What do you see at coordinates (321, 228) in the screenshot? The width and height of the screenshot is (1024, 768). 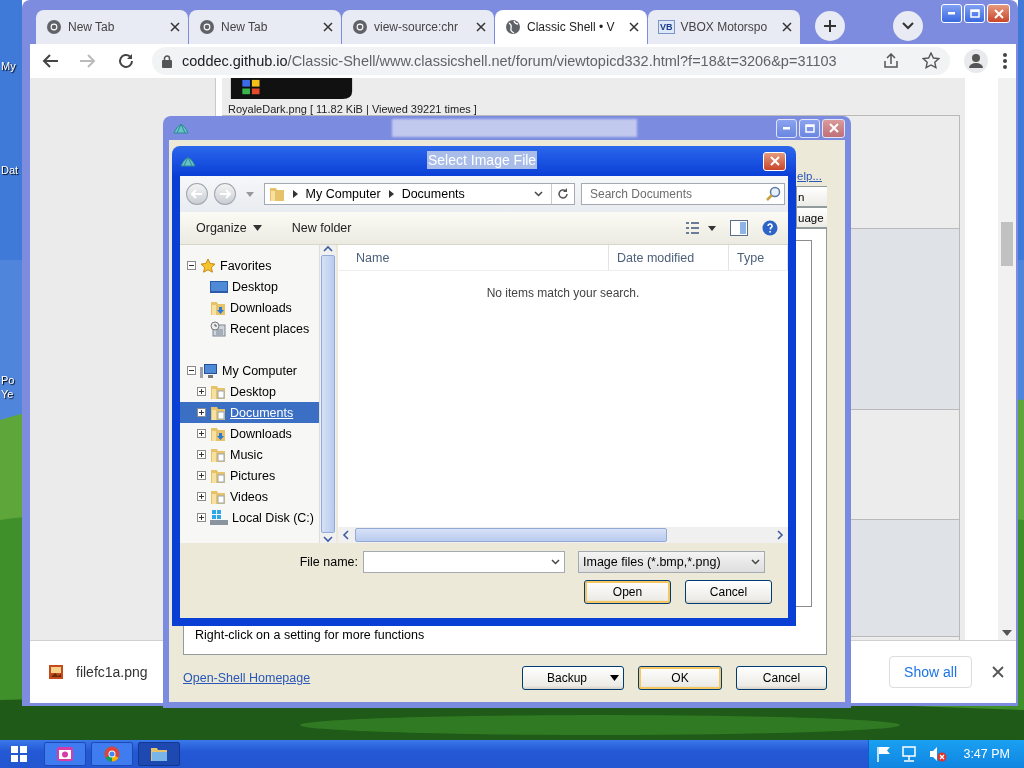 I see `toolbar-button: New folder` at bounding box center [321, 228].